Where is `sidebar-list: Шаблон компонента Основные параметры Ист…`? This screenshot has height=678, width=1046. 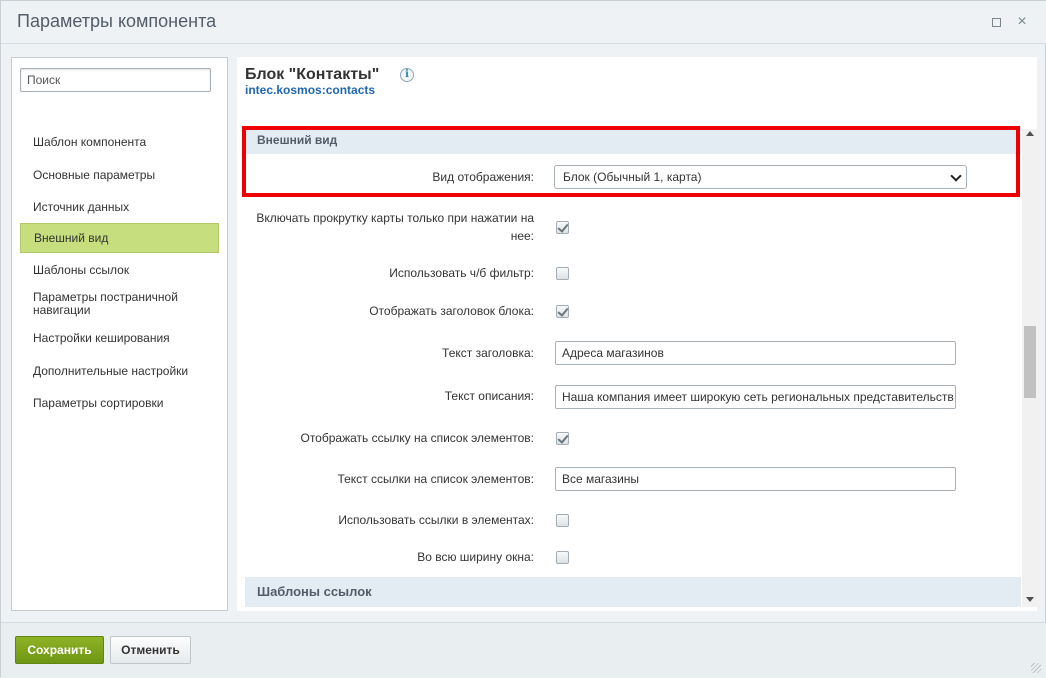 sidebar-list: Шаблон компонента Основные параметры Ист… is located at coordinates (119, 272).